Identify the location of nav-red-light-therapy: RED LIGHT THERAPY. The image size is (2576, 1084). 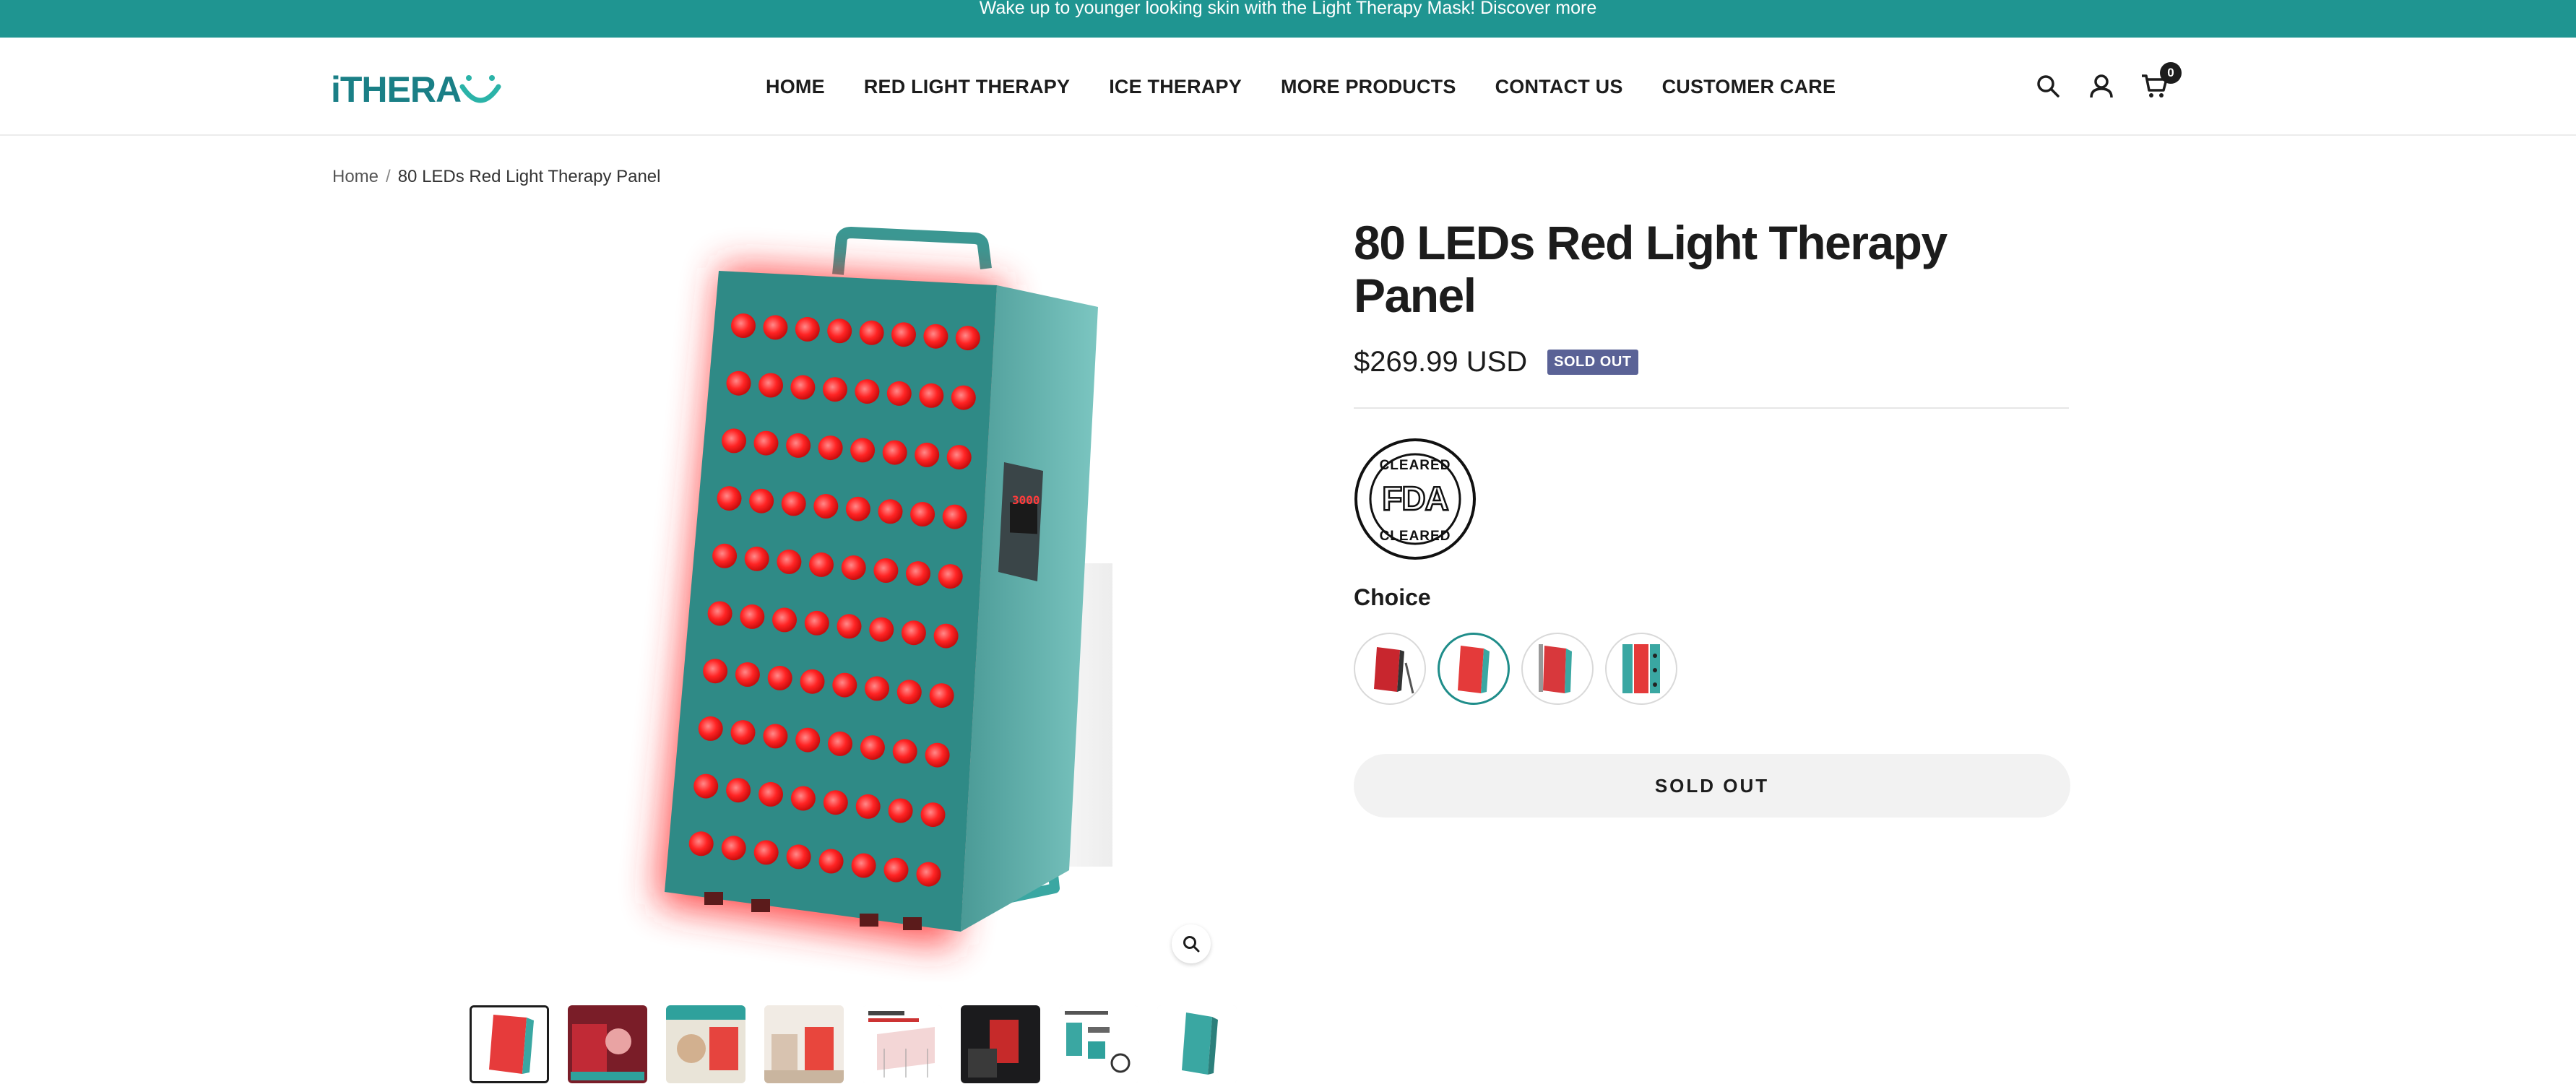
(967, 87).